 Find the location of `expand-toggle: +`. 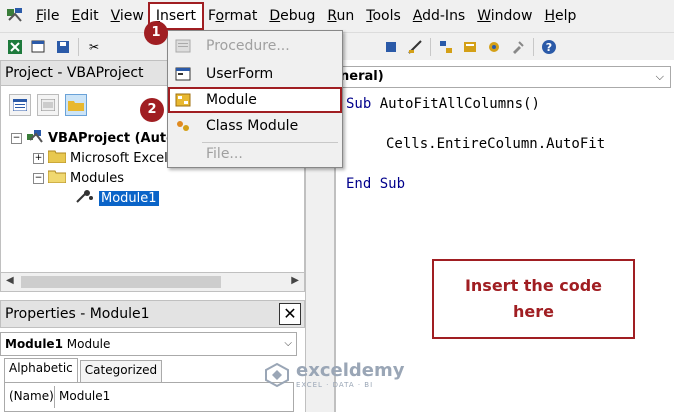

expand-toggle: + is located at coordinates (38, 158).